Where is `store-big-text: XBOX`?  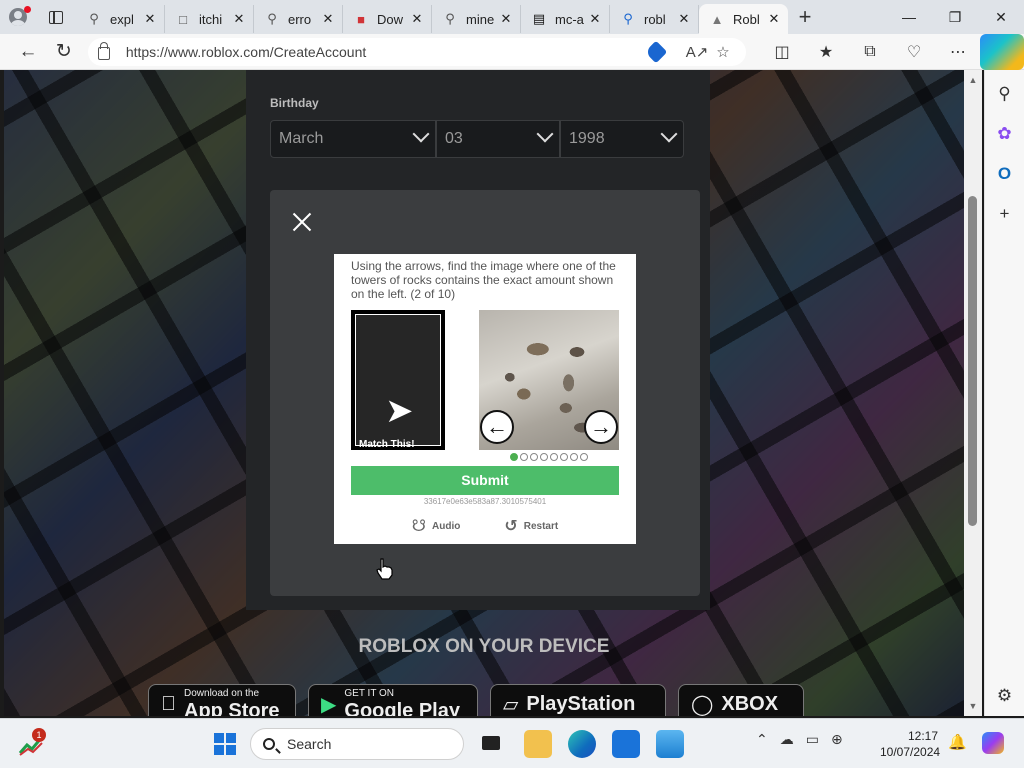
store-big-text: XBOX is located at coordinates (750, 704).